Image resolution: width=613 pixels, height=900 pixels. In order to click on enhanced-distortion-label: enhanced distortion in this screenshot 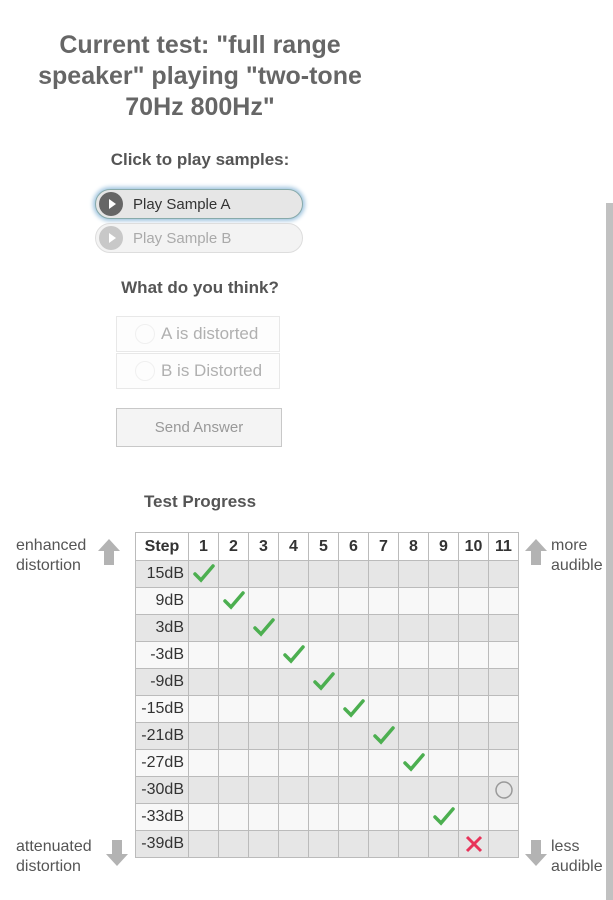, I will do `click(51, 555)`.